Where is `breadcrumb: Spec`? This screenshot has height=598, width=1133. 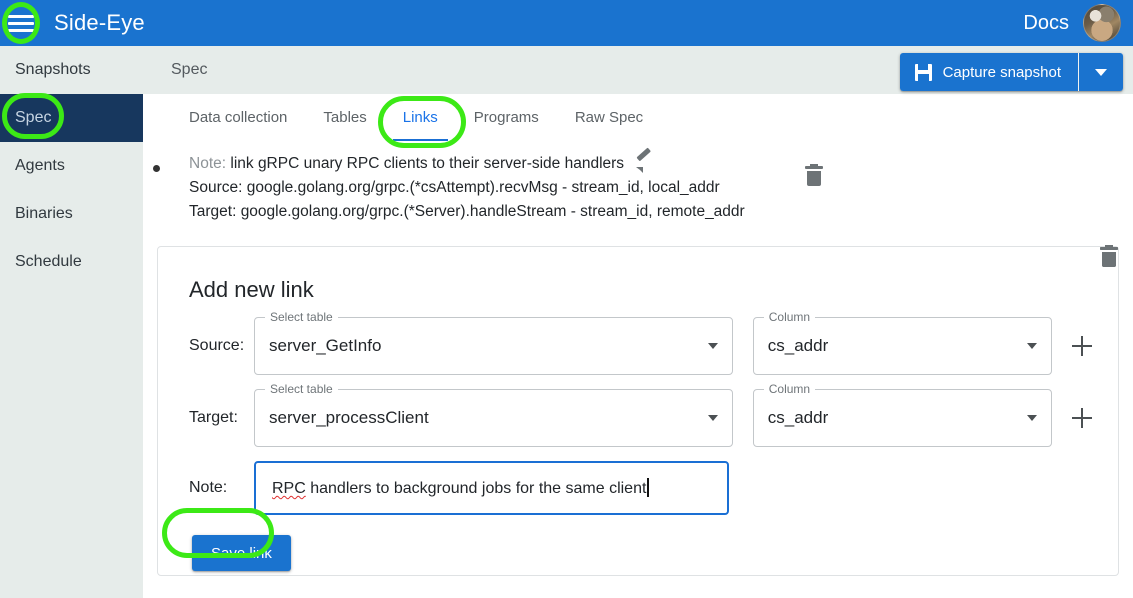 breadcrumb: Spec is located at coordinates (189, 69).